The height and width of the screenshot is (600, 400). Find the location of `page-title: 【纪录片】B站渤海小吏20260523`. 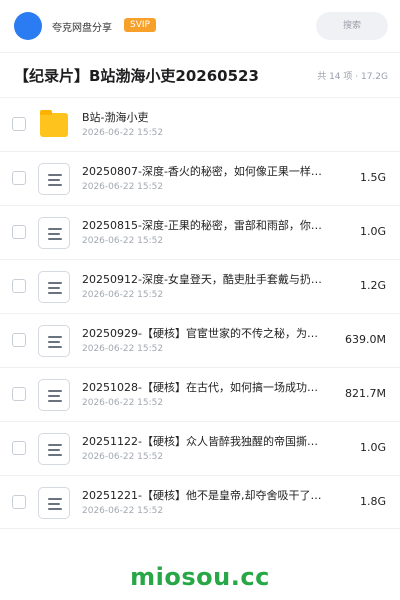

page-title: 【纪录片】B站渤海小吏20260523 is located at coordinates (136, 76).